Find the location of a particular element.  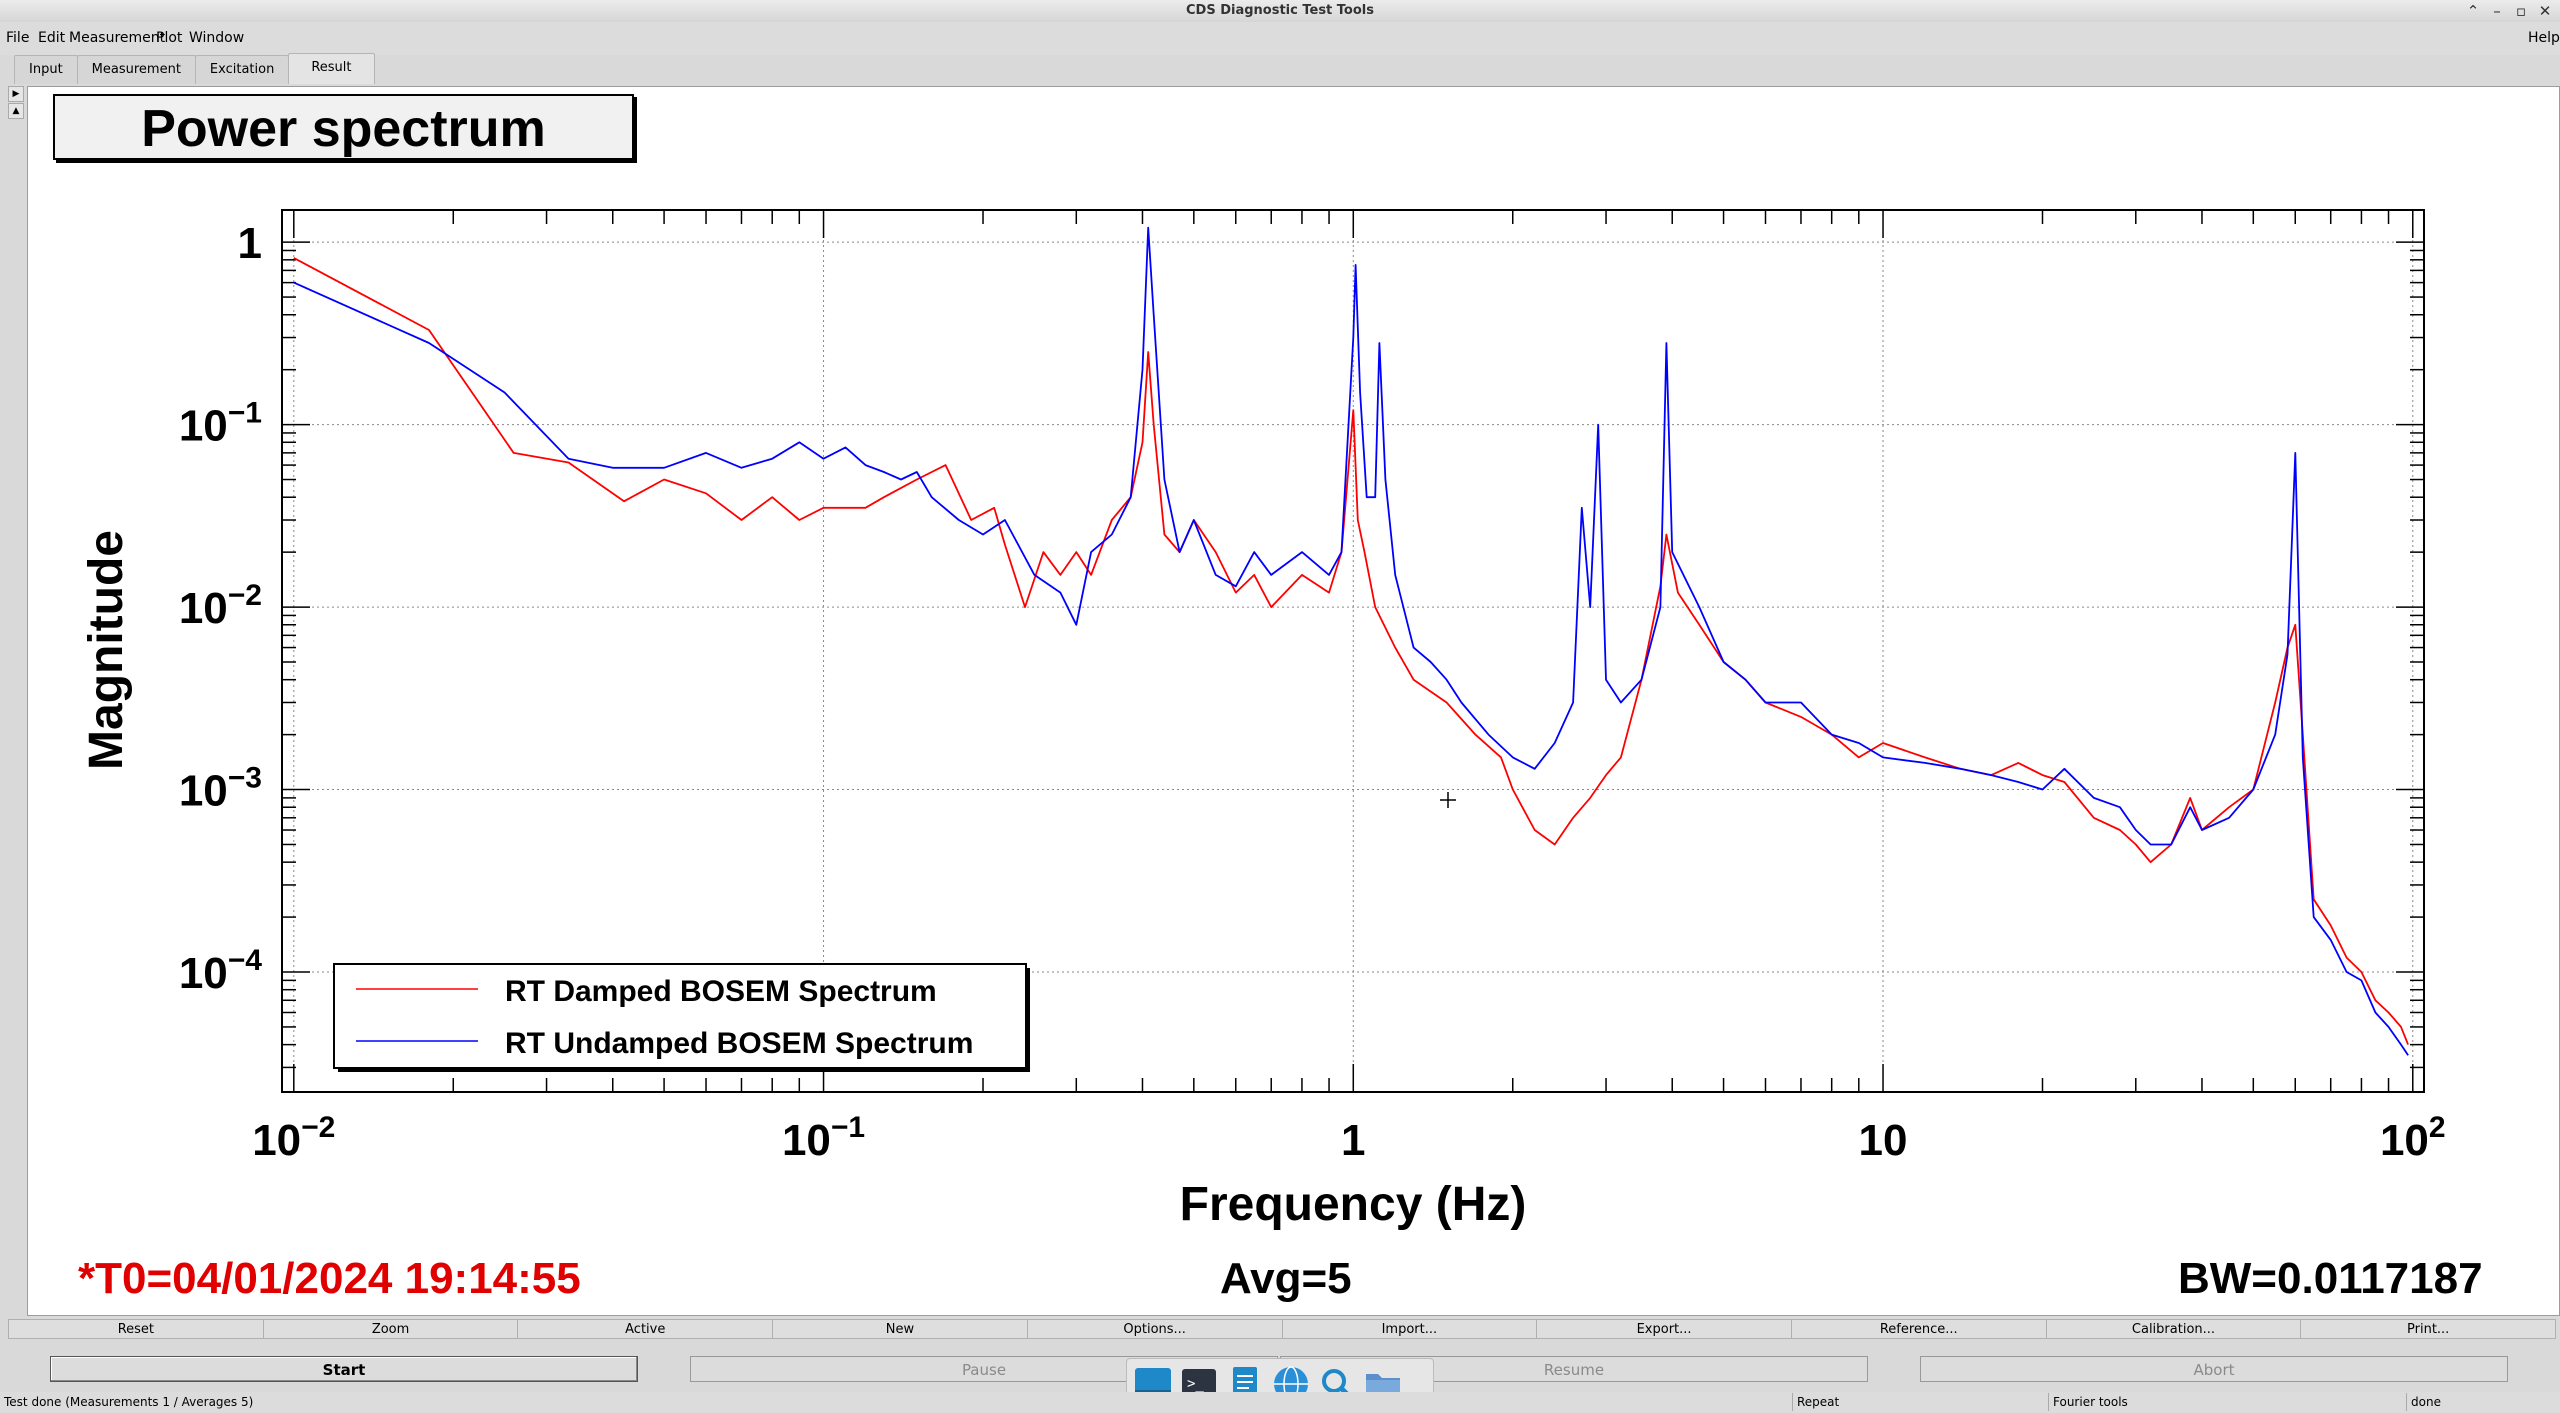

x-tick-labels: 10−2 10−1 1 10 102 is located at coordinates (1348, 1138).